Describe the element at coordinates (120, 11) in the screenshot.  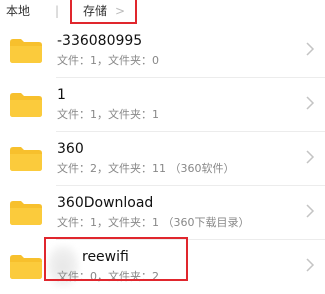
I see `breadcrumb-arrow-icon: >` at that location.